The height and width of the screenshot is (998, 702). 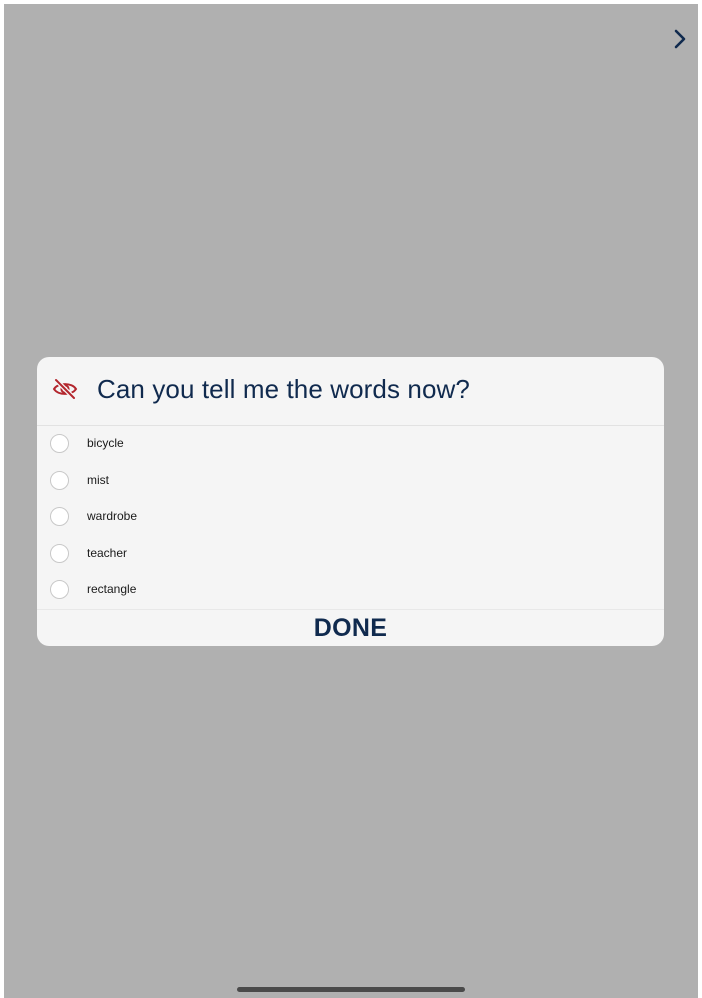 I want to click on option-label: wardrobe, so click(x=112, y=516).